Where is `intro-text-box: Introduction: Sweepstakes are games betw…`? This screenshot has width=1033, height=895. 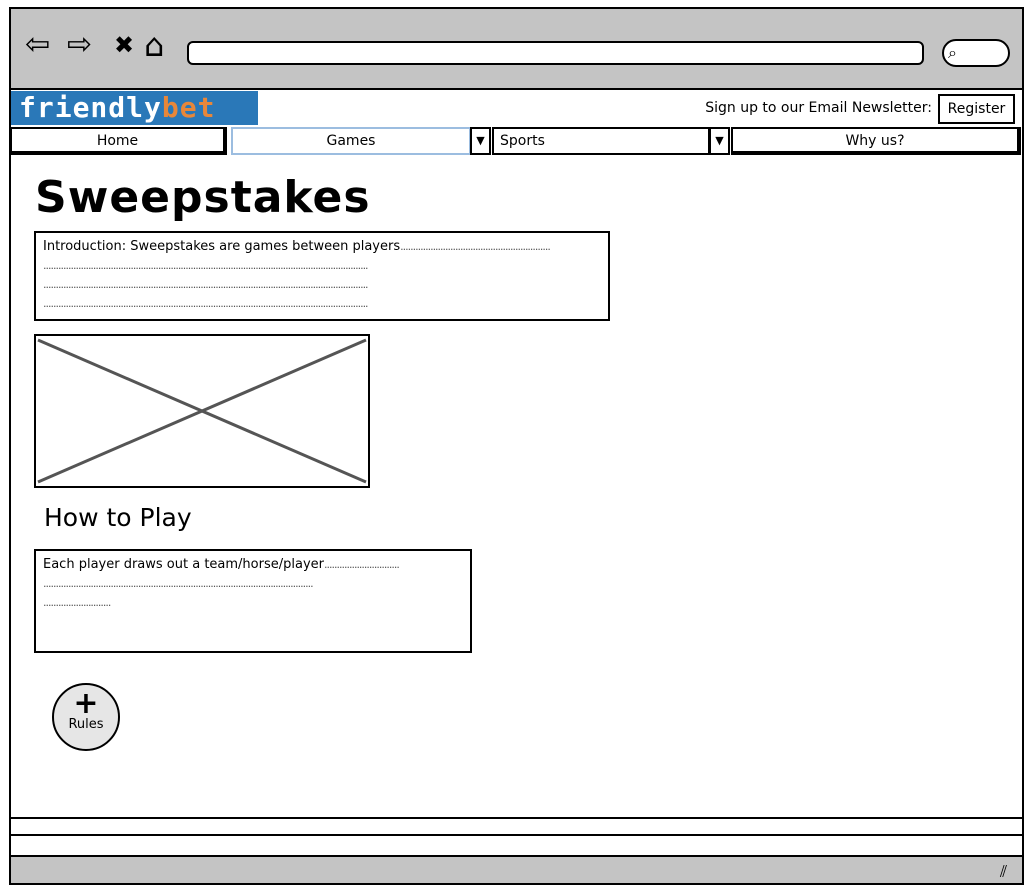 intro-text-box: Introduction: Sweepstakes are games betw… is located at coordinates (322, 276).